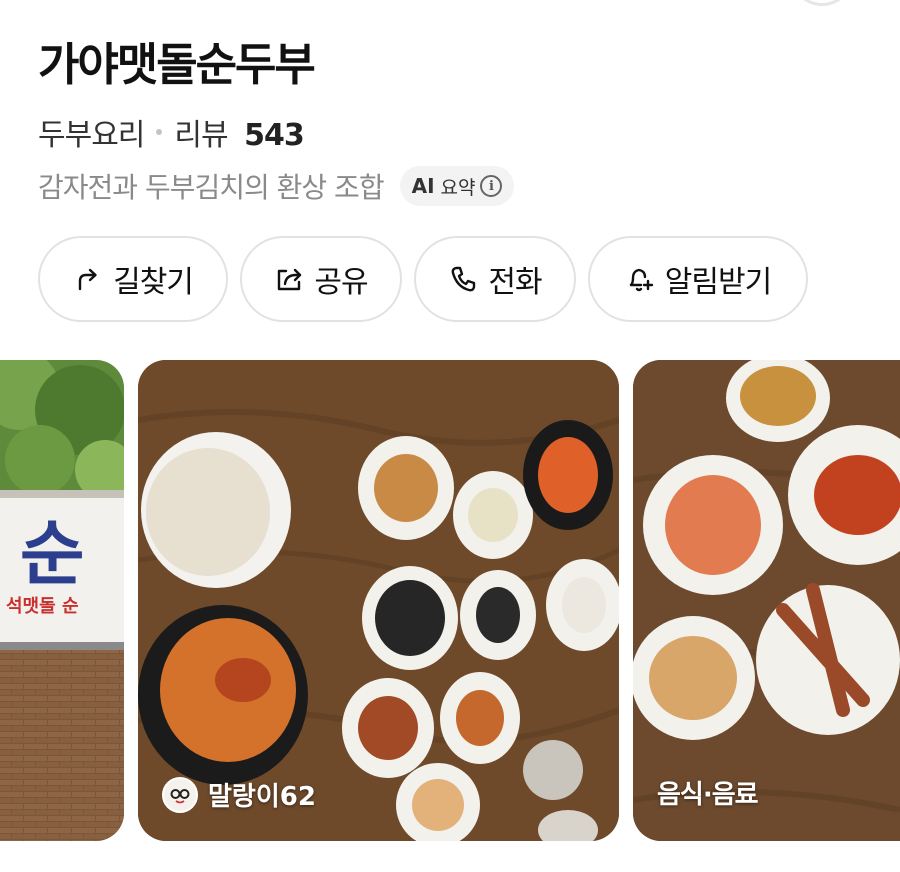 This screenshot has height=872, width=900. Describe the element at coordinates (341, 282) in the screenshot. I see `share-label: 공유` at that location.